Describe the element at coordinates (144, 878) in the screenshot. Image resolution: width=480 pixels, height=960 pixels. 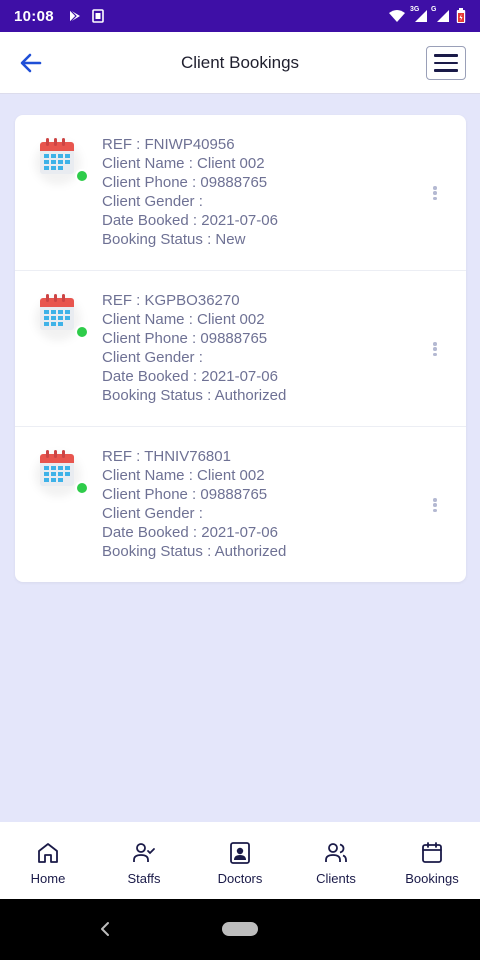
I see `nav-label-staffs: Staffs` at that location.